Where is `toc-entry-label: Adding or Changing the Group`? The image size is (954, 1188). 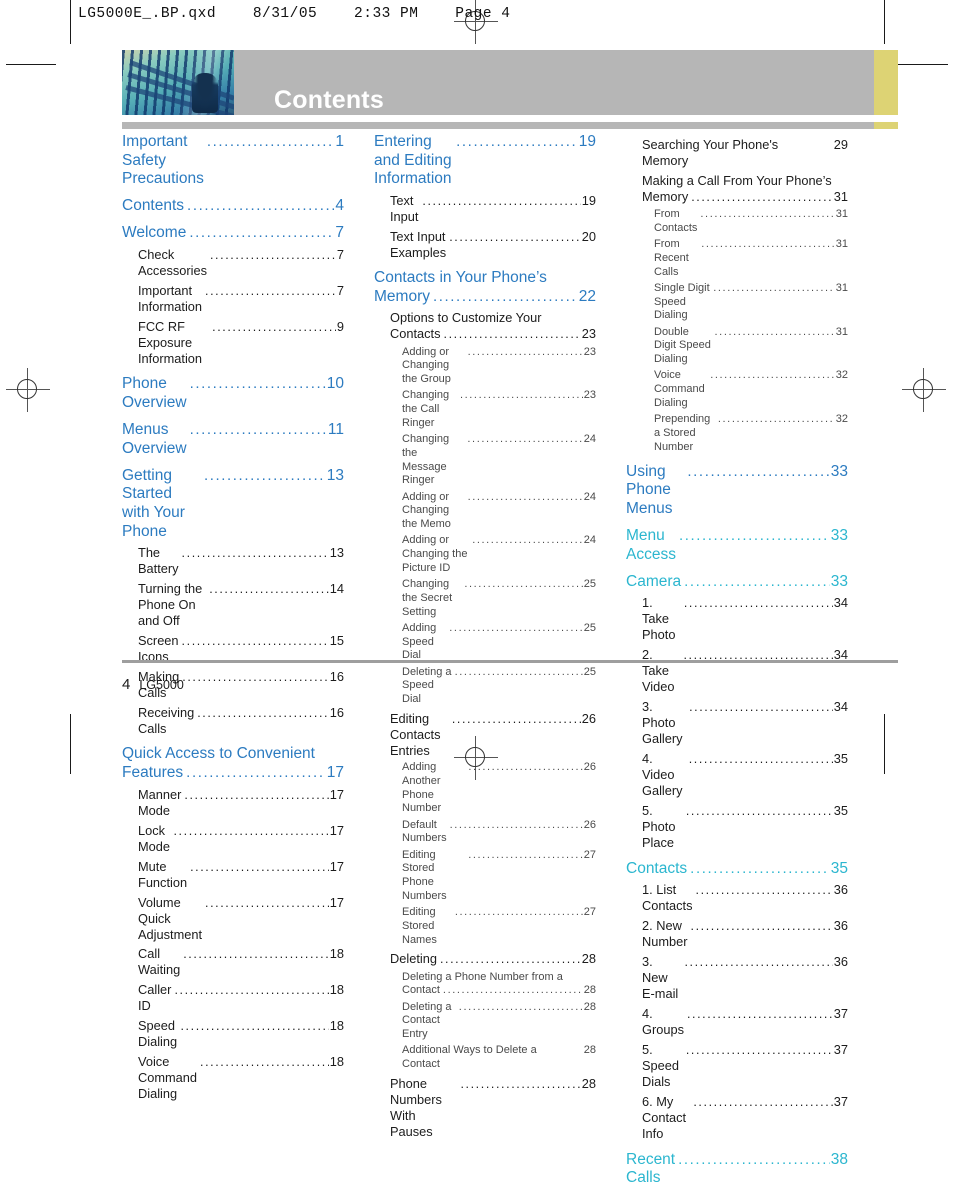
toc-entry-label: Adding or Changing the Group is located at coordinates (427, 365).